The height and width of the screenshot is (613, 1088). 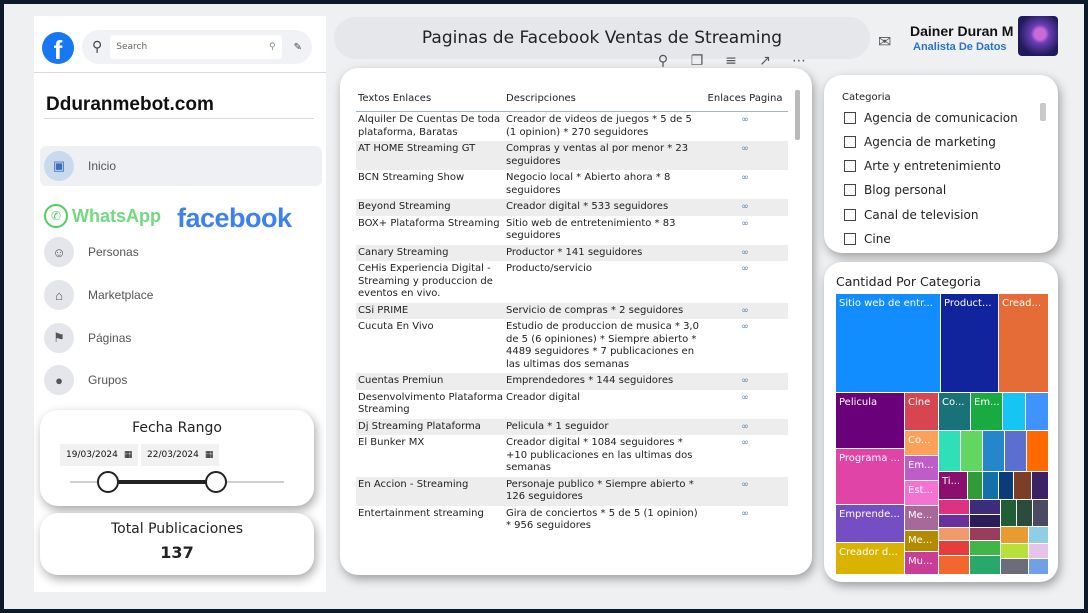 I want to click on nav-item-paginas: ⚑ Páginas, so click(x=181, y=338).